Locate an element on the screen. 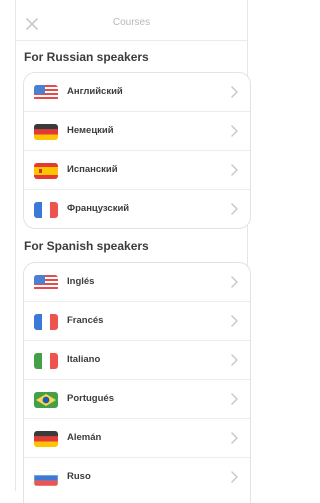 The height and width of the screenshot is (503, 320). course-label: Испанский is located at coordinates (92, 169).